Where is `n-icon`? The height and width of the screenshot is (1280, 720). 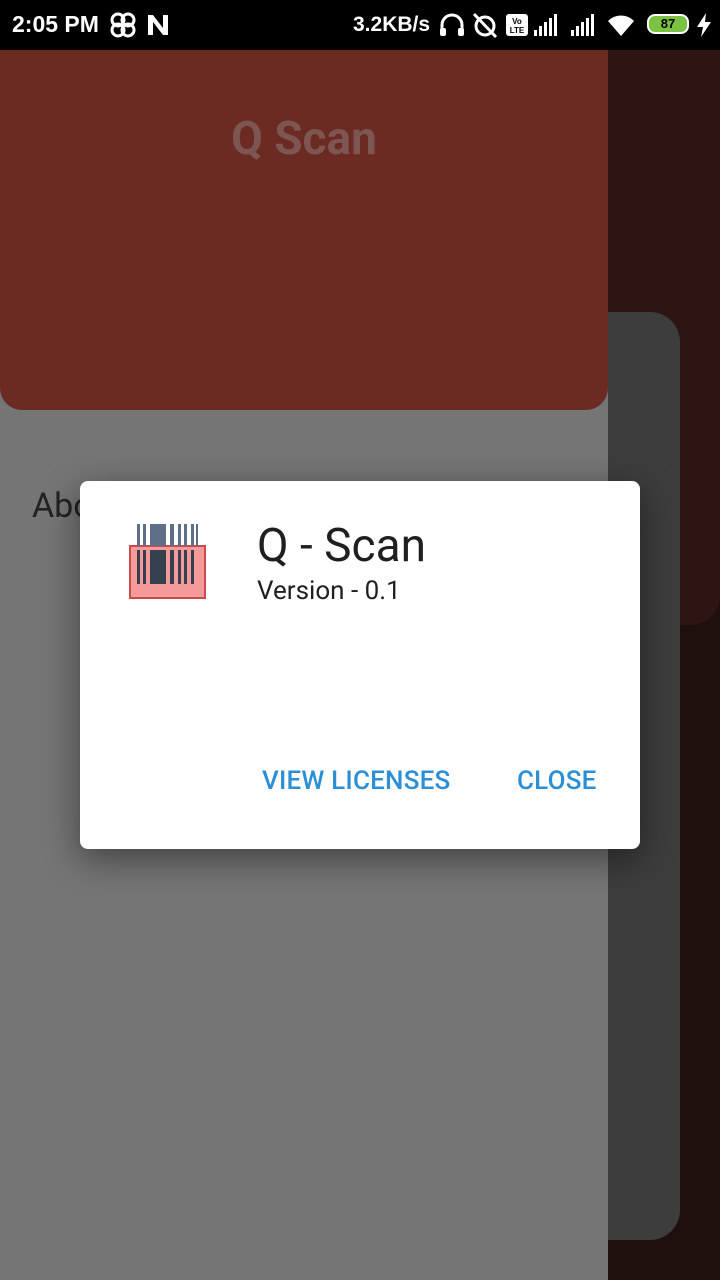 n-icon is located at coordinates (158, 25).